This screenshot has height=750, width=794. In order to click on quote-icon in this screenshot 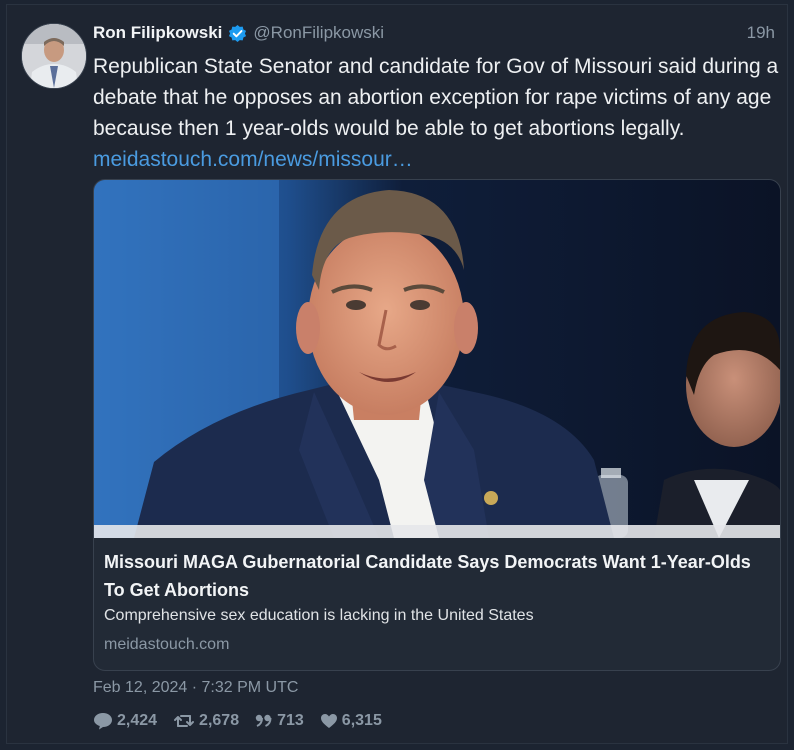, I will do `click(264, 721)`.